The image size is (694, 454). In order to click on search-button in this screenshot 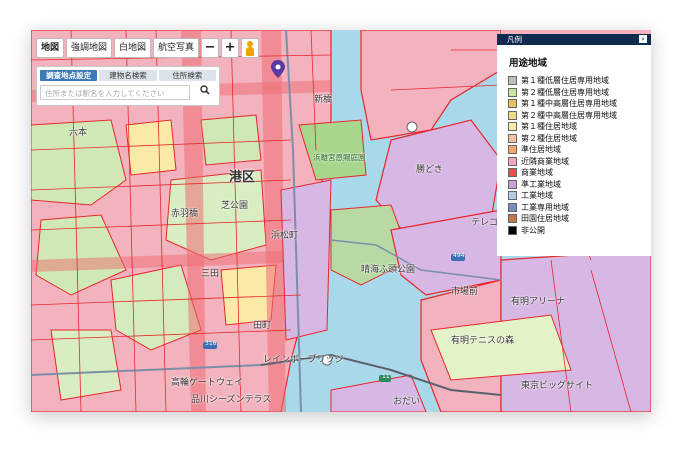, I will do `click(205, 92)`.